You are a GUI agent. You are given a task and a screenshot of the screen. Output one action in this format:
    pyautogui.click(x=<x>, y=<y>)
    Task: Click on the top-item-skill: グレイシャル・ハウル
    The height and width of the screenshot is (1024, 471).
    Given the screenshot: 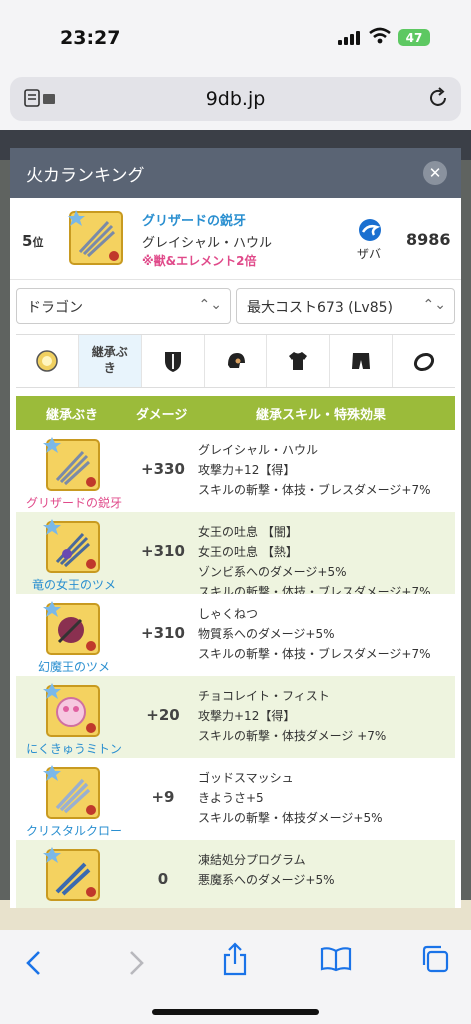 What is the action you would take?
    pyautogui.click(x=207, y=243)
    